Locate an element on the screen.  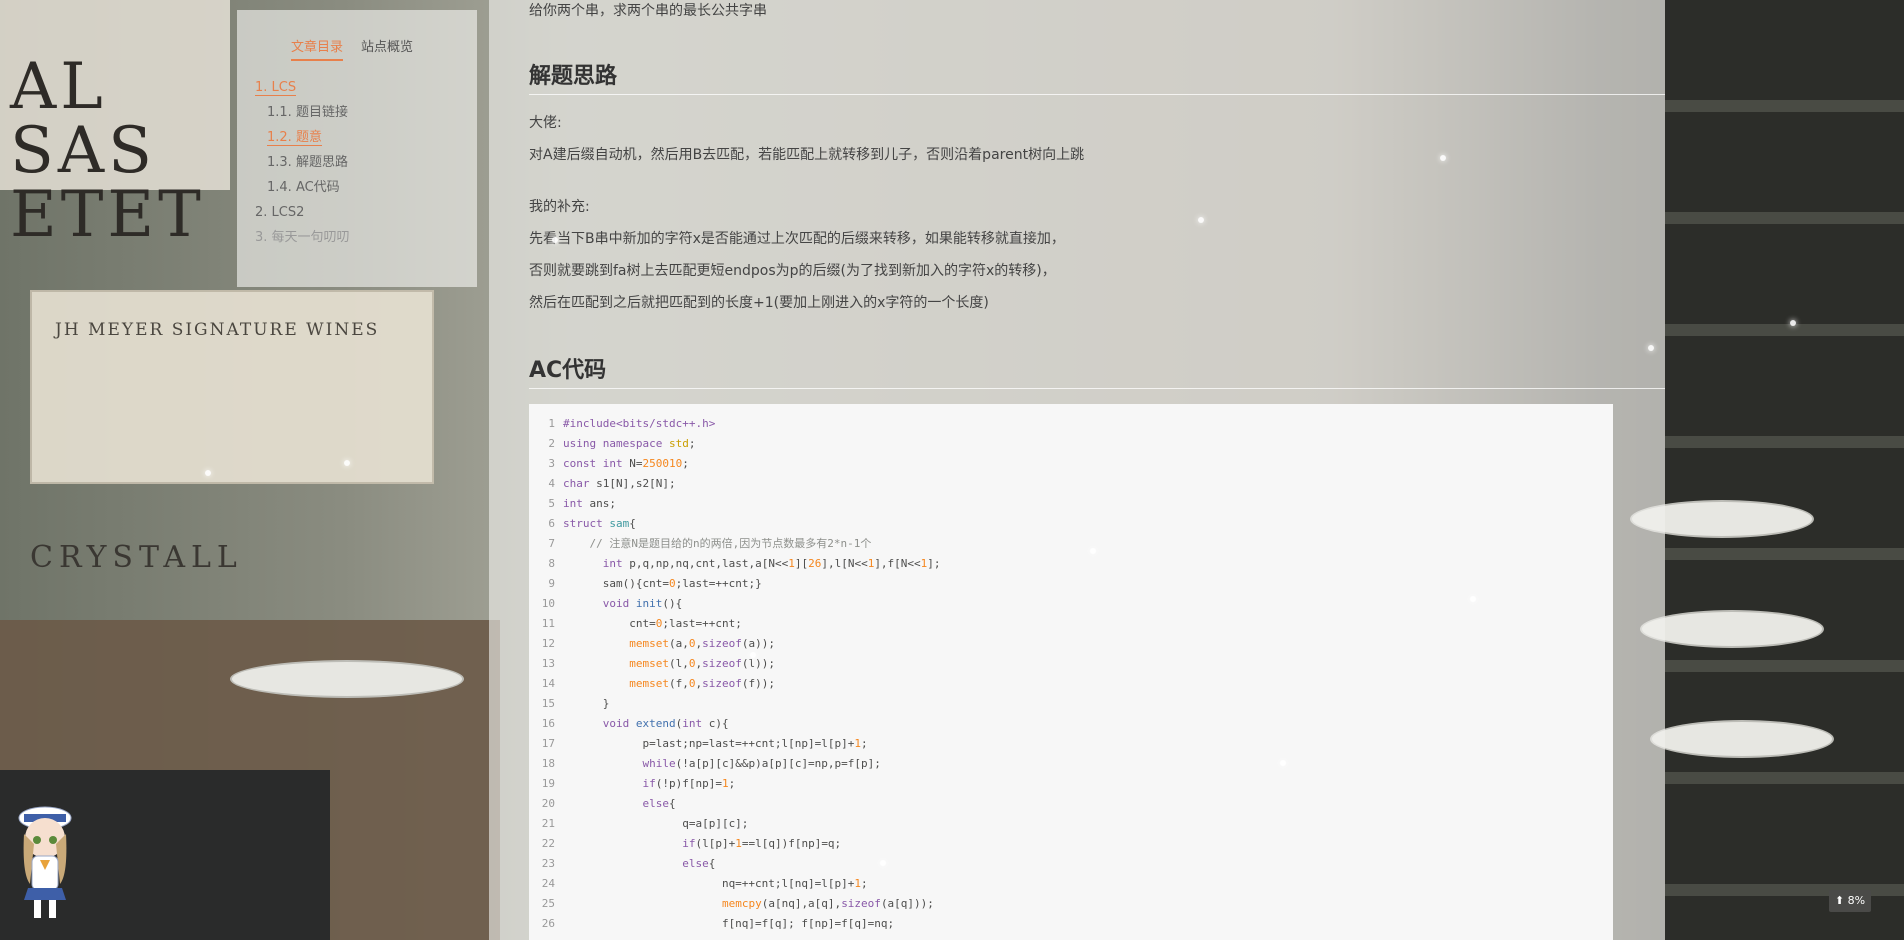
code-text: int ans; is located at coordinates (589, 503).